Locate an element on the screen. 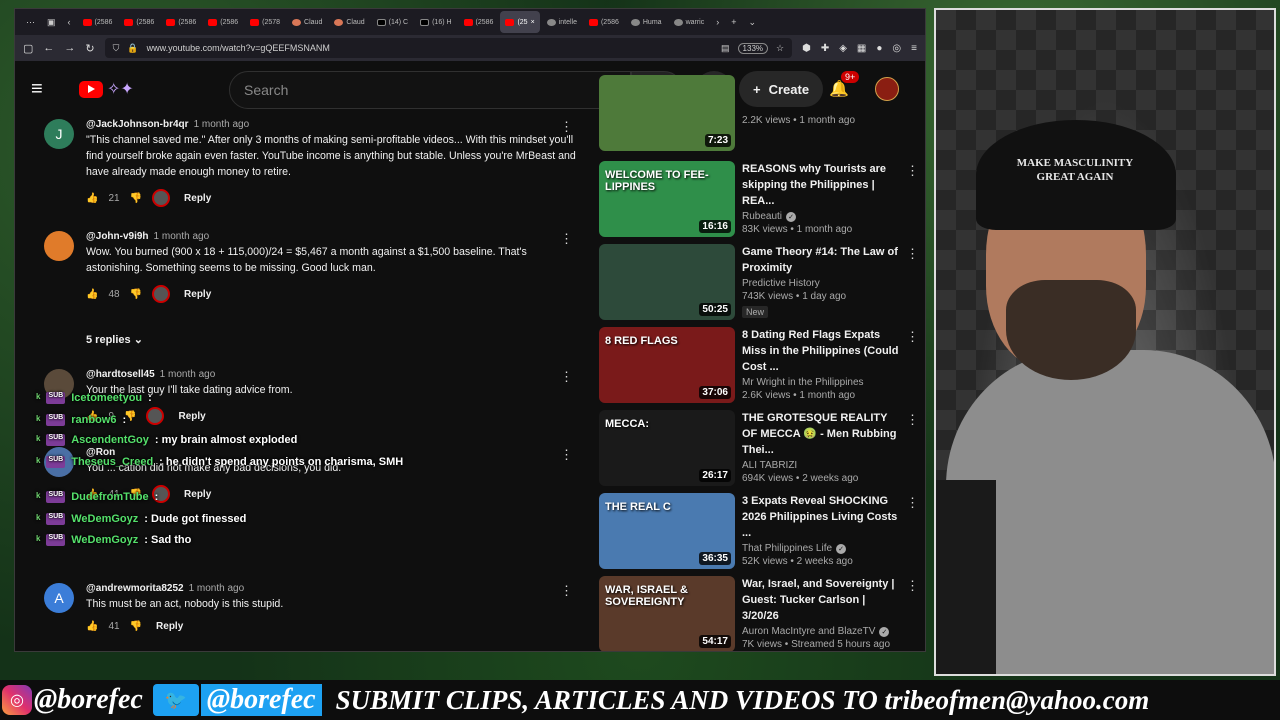 The height and width of the screenshot is (720, 1280). back-icon: ← is located at coordinates (48, 48).